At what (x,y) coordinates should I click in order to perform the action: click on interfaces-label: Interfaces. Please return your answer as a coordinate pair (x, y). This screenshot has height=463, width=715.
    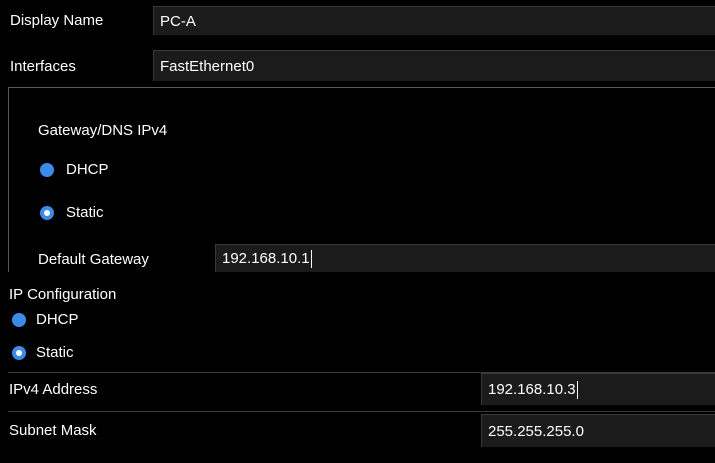
    Looking at the image, I should click on (43, 66).